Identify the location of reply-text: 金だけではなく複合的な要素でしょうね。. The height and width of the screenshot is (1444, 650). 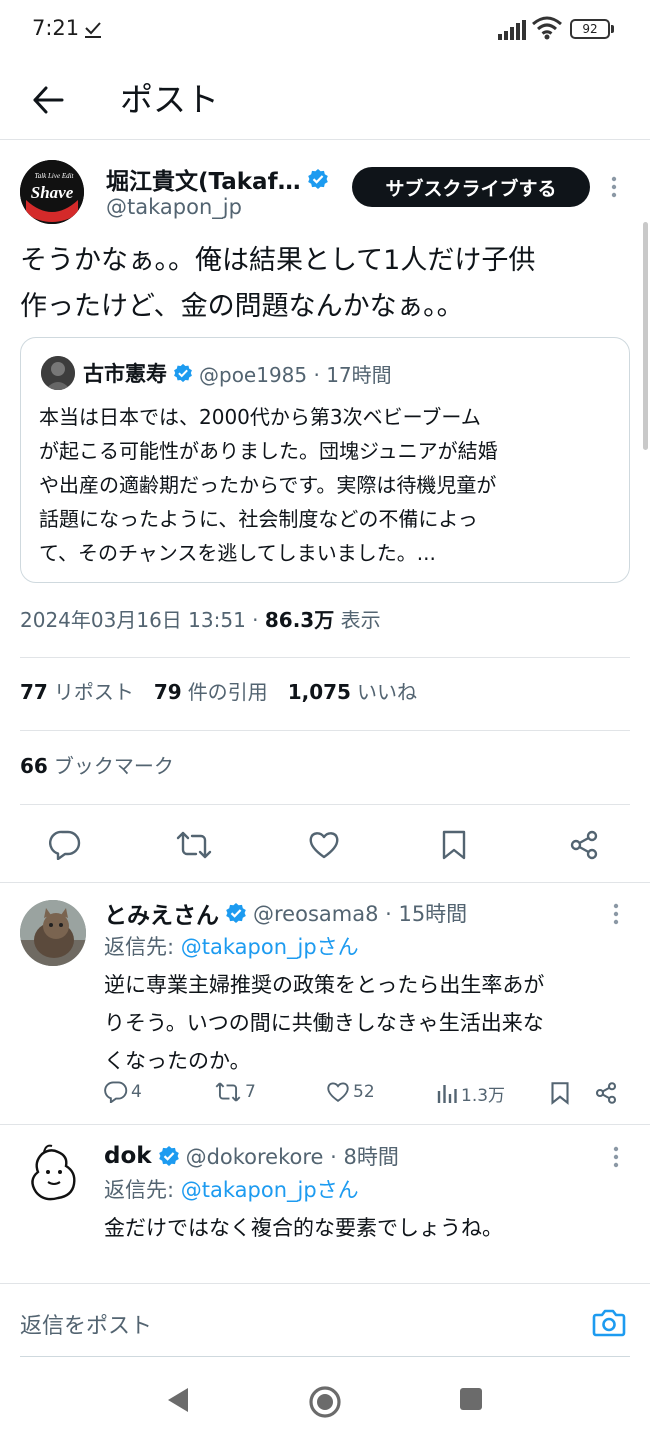
(364, 1228).